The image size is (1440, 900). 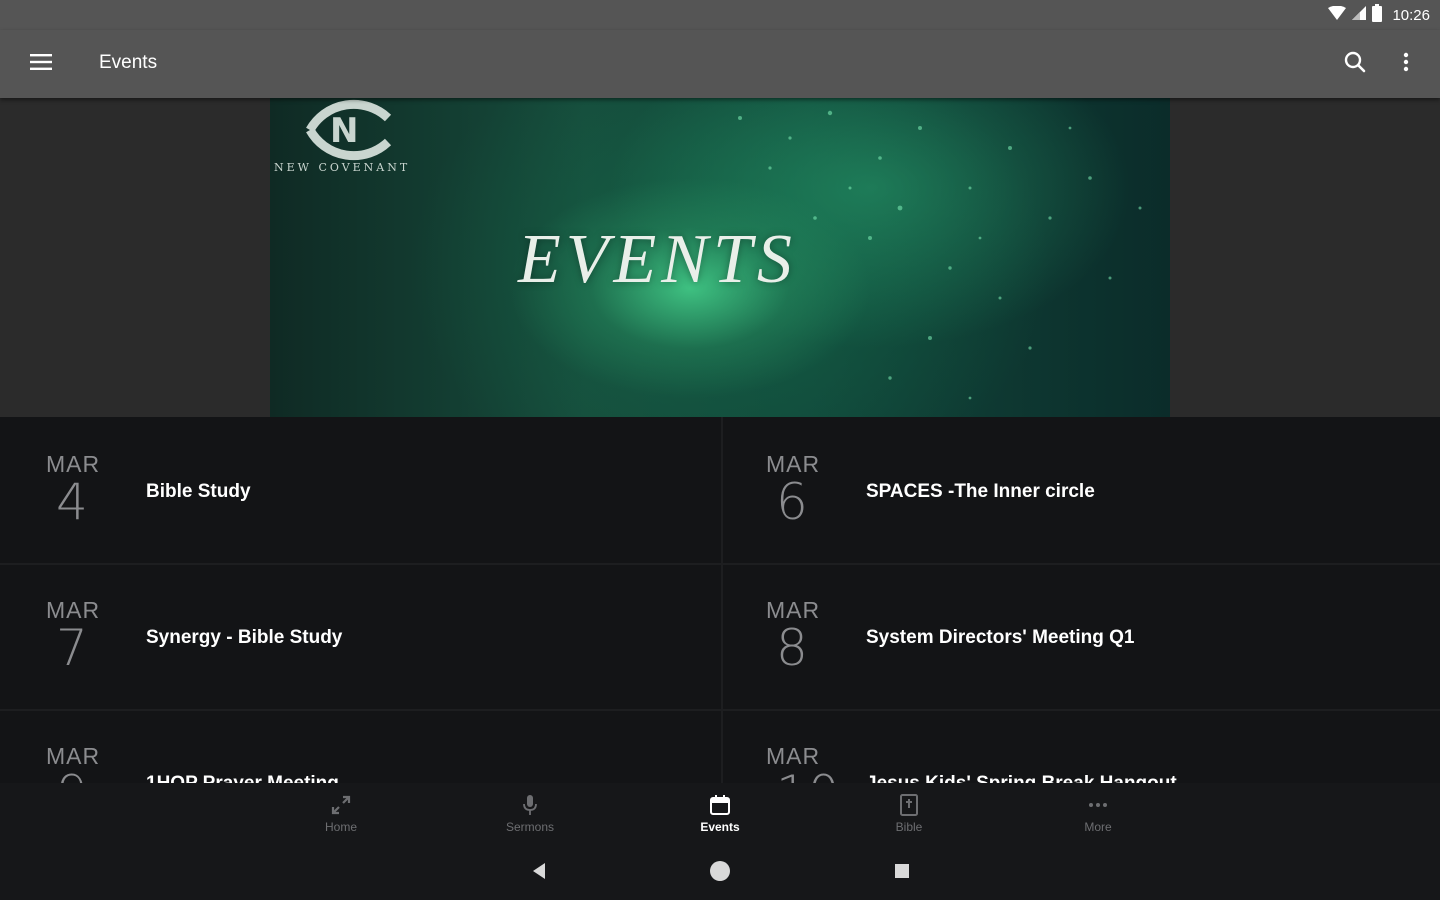 I want to click on event-card: MAR 6 SPACES -The Inner circle, so click(x=1080, y=490).